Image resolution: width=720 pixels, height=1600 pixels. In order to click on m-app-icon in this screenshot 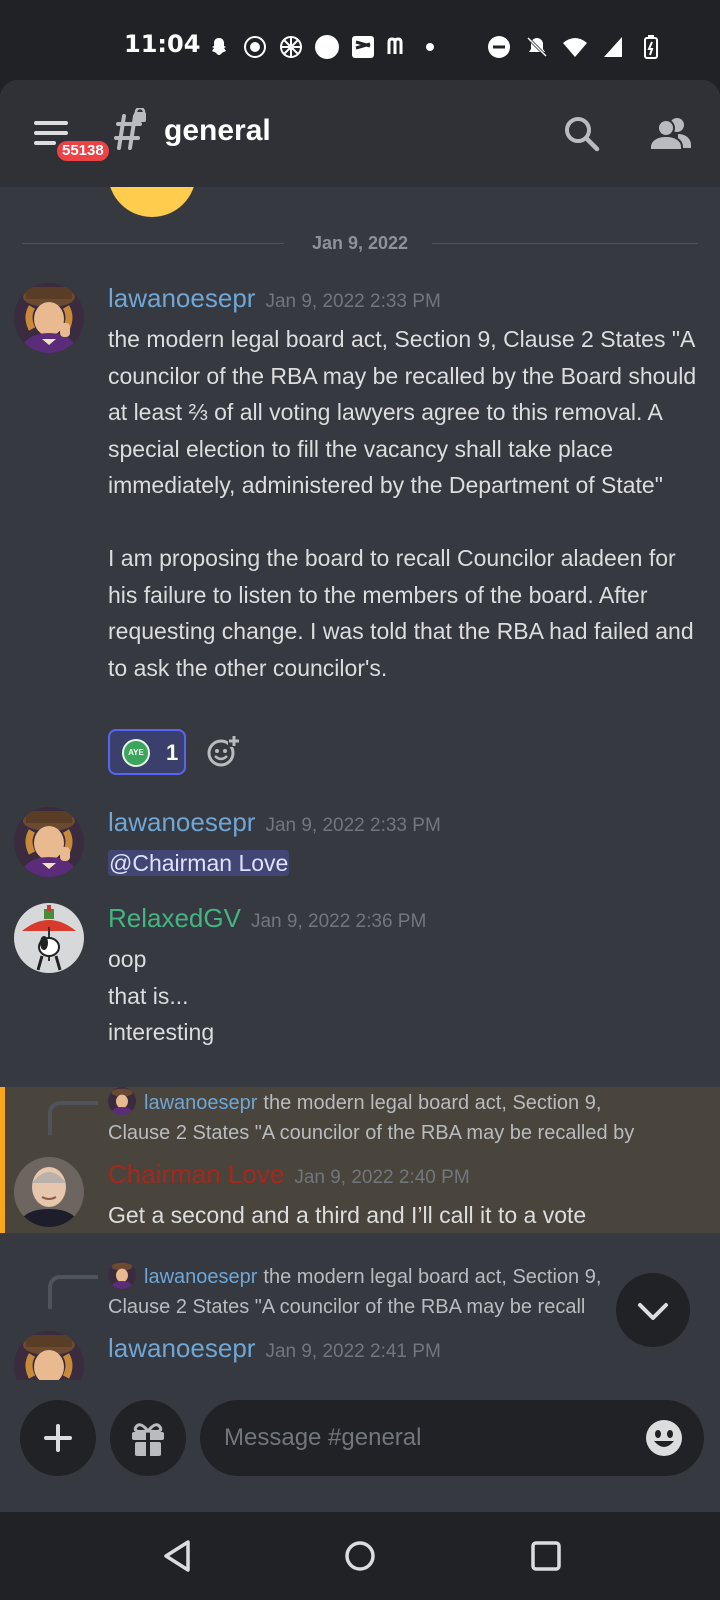, I will do `click(399, 47)`.